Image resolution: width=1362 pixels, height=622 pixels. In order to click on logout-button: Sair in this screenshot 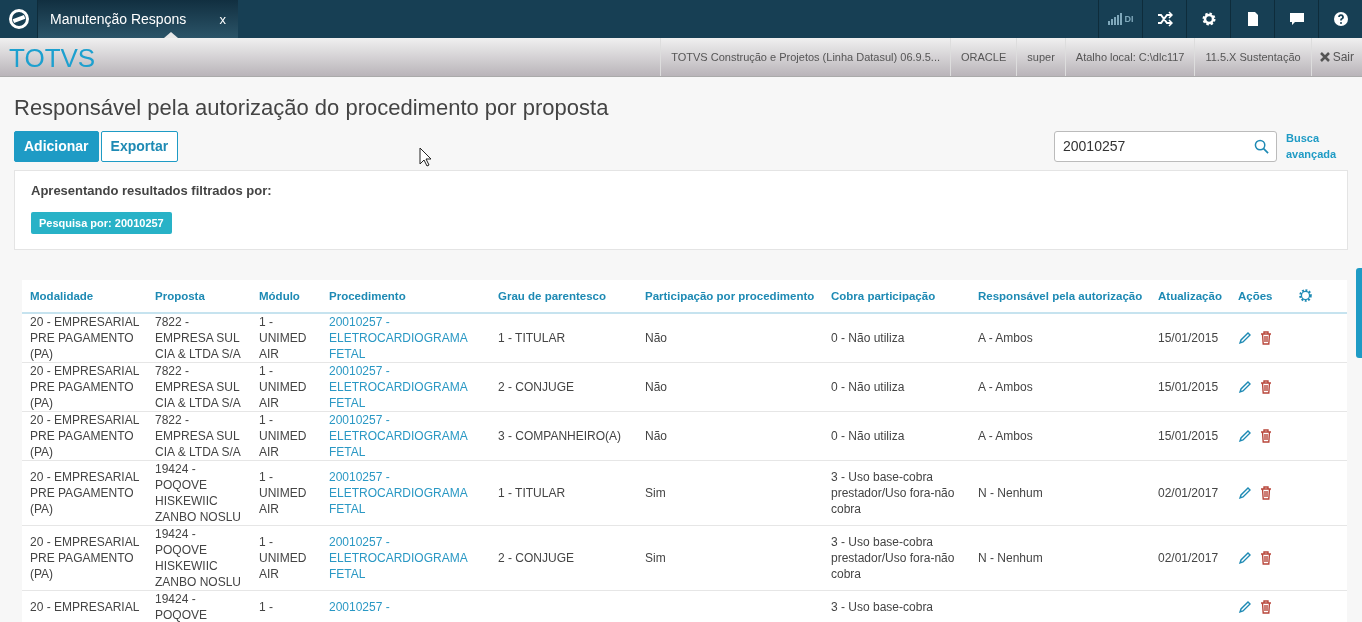, I will do `click(1336, 57)`.